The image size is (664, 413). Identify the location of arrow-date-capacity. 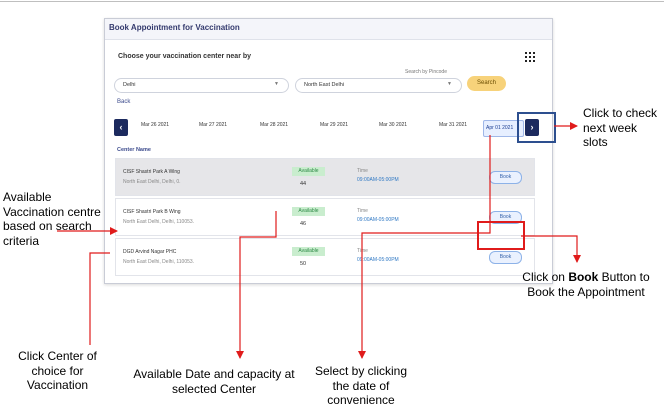
(256, 285).